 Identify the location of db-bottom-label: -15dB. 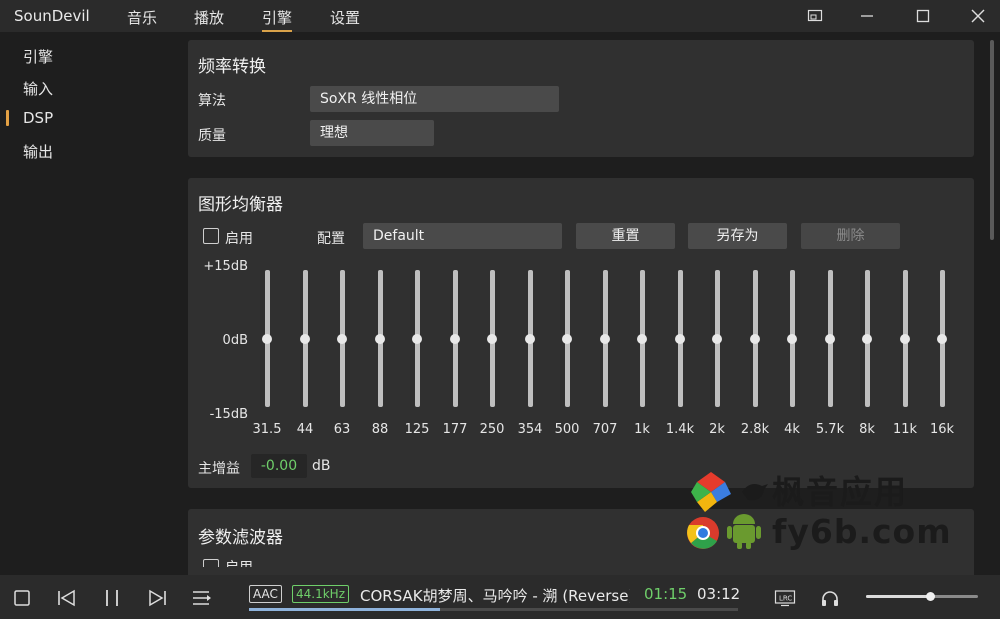
(228, 414).